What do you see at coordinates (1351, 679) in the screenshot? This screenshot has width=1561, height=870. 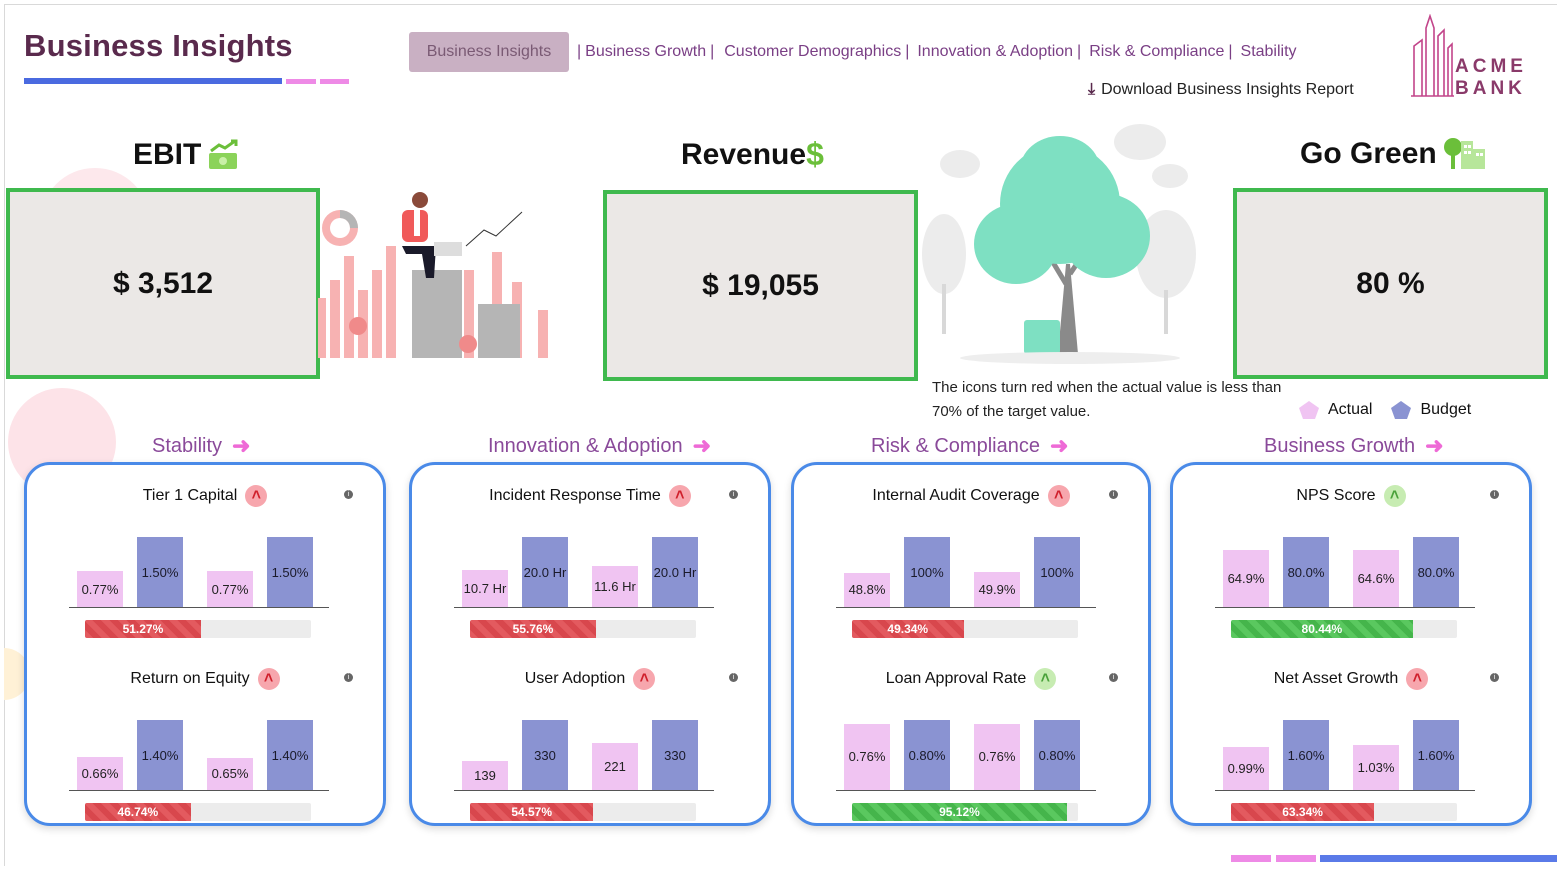 I see `metric-title: Net Asset Growth ˄` at bounding box center [1351, 679].